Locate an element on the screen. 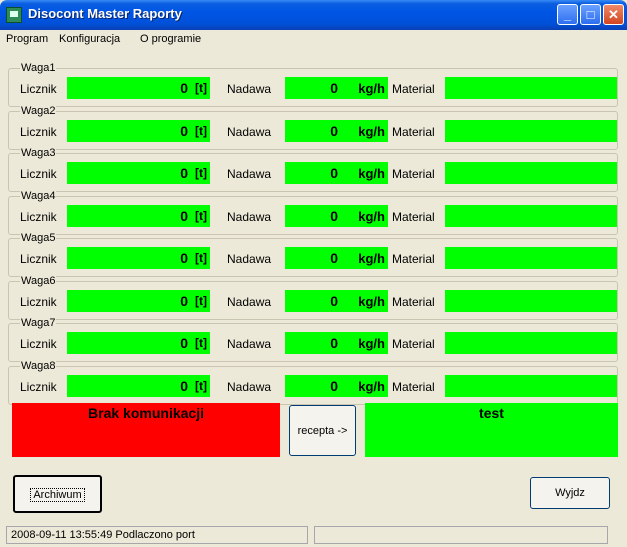 The image size is (627, 547). maximize-button: □ is located at coordinates (590, 14).